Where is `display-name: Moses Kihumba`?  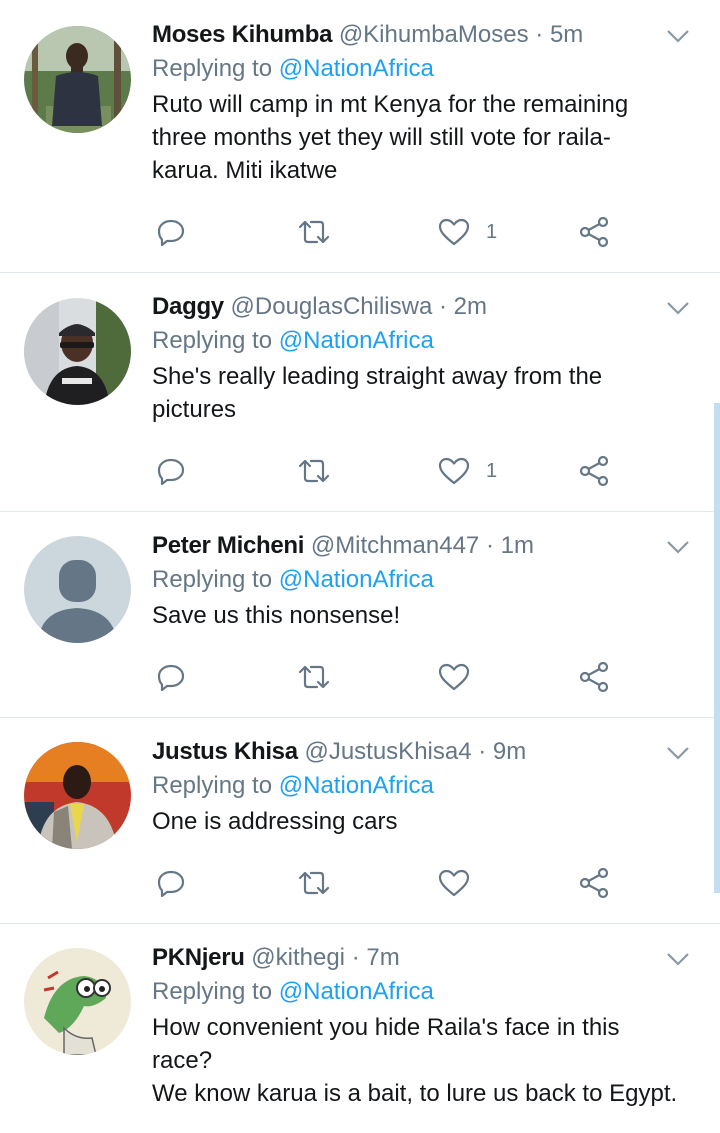
display-name: Moses Kihumba is located at coordinates (242, 34).